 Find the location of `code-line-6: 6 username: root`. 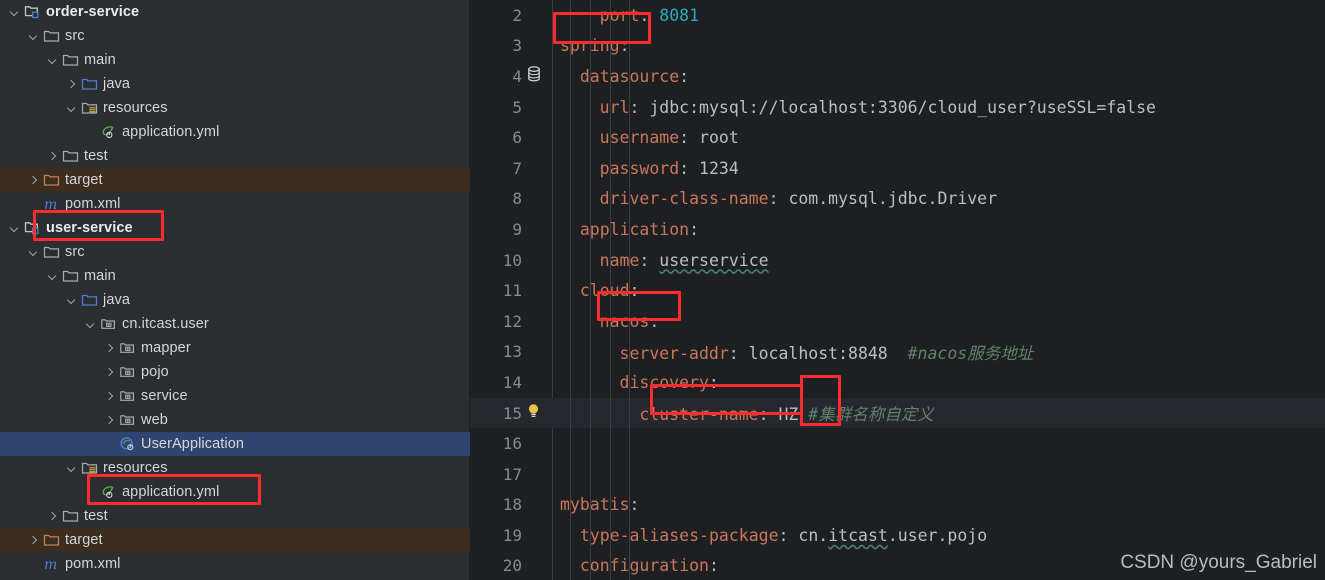

code-line-6: 6 username: root is located at coordinates (897, 137).